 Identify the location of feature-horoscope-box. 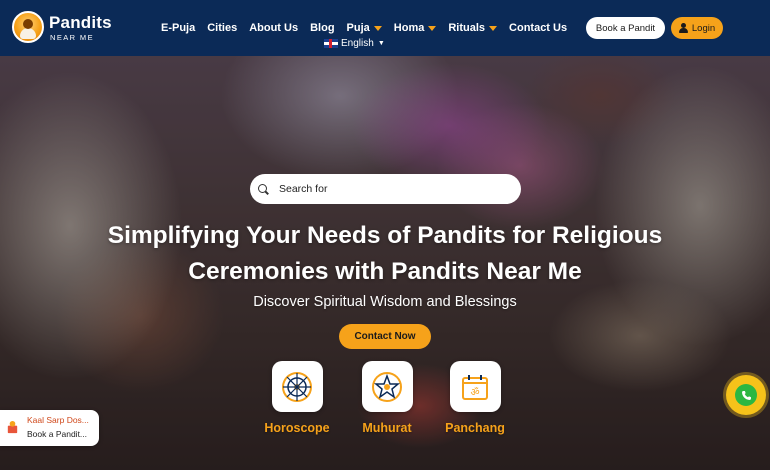
(297, 386).